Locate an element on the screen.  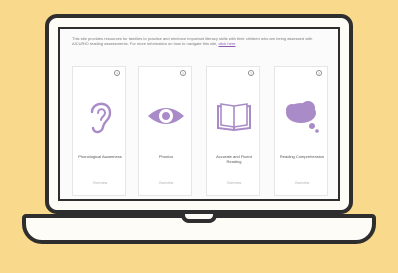
laptop-base is located at coordinates (199, 229).